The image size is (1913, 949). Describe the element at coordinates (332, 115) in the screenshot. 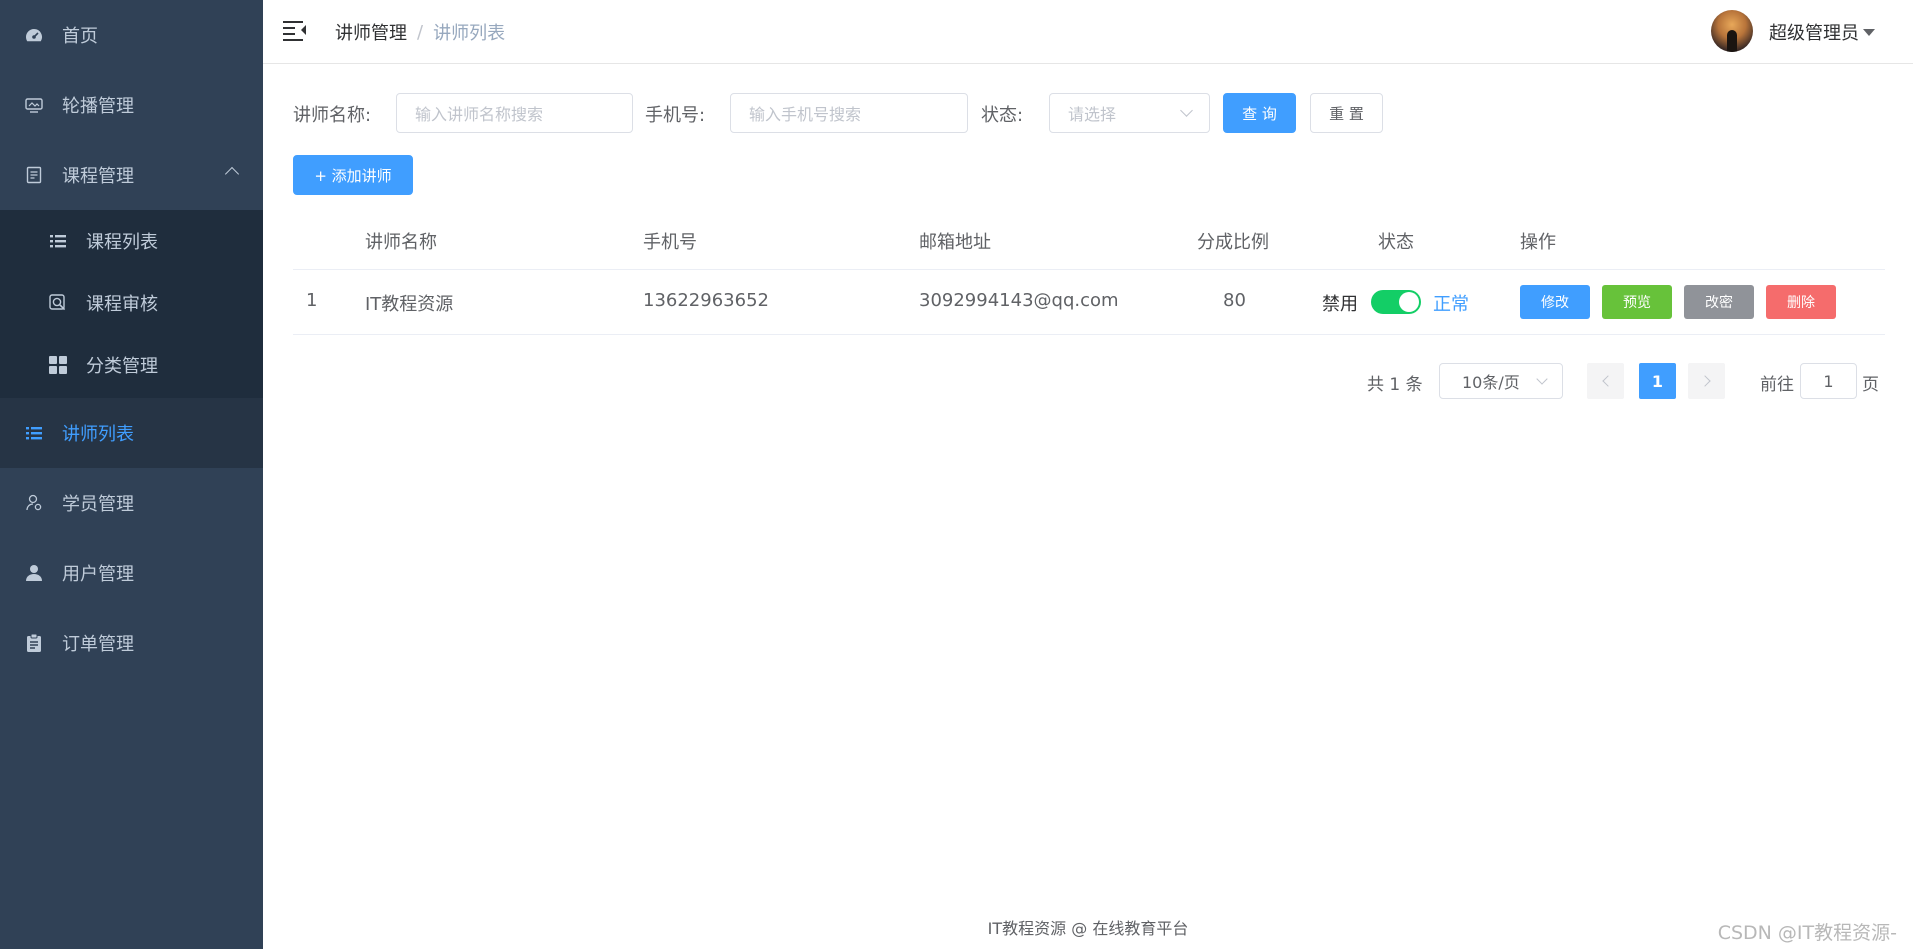

I see `teacher-name-label: 讲师名称:` at that location.